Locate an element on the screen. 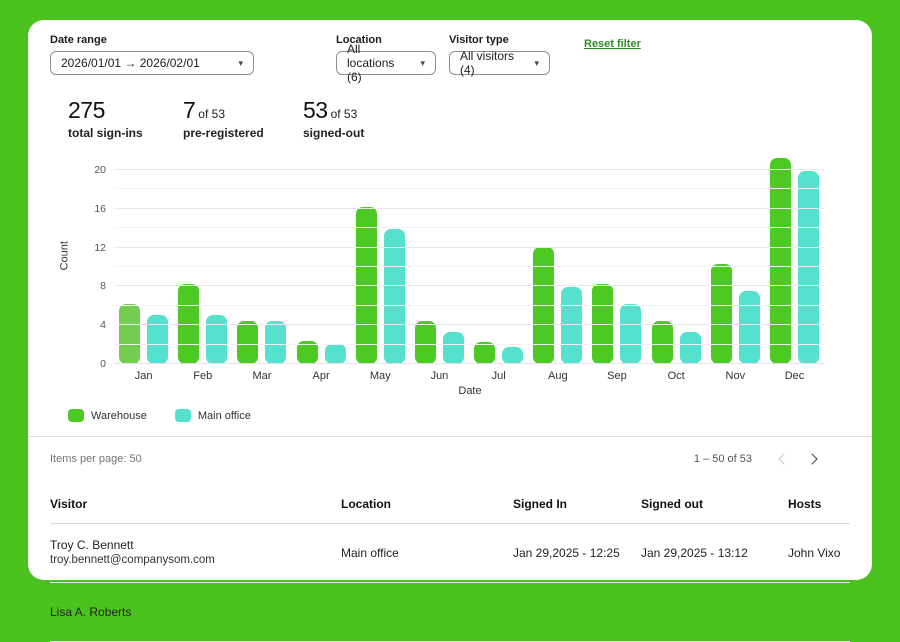  date-range-value: 2026/01/01 → 2026/02/01 is located at coordinates (130, 63).